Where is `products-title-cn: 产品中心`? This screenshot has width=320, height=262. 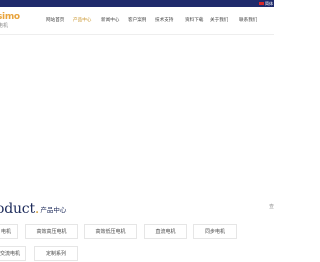 products-title-cn: 产品中心 is located at coordinates (53, 210).